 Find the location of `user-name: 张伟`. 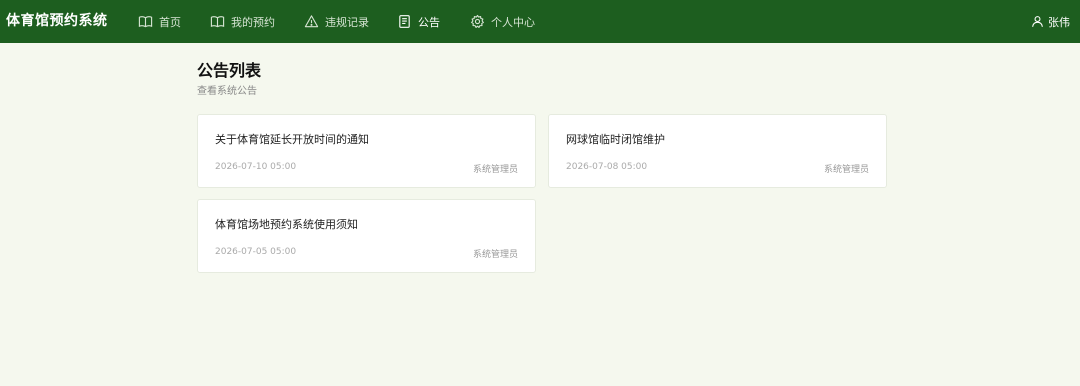

user-name: 张伟 is located at coordinates (1059, 22).